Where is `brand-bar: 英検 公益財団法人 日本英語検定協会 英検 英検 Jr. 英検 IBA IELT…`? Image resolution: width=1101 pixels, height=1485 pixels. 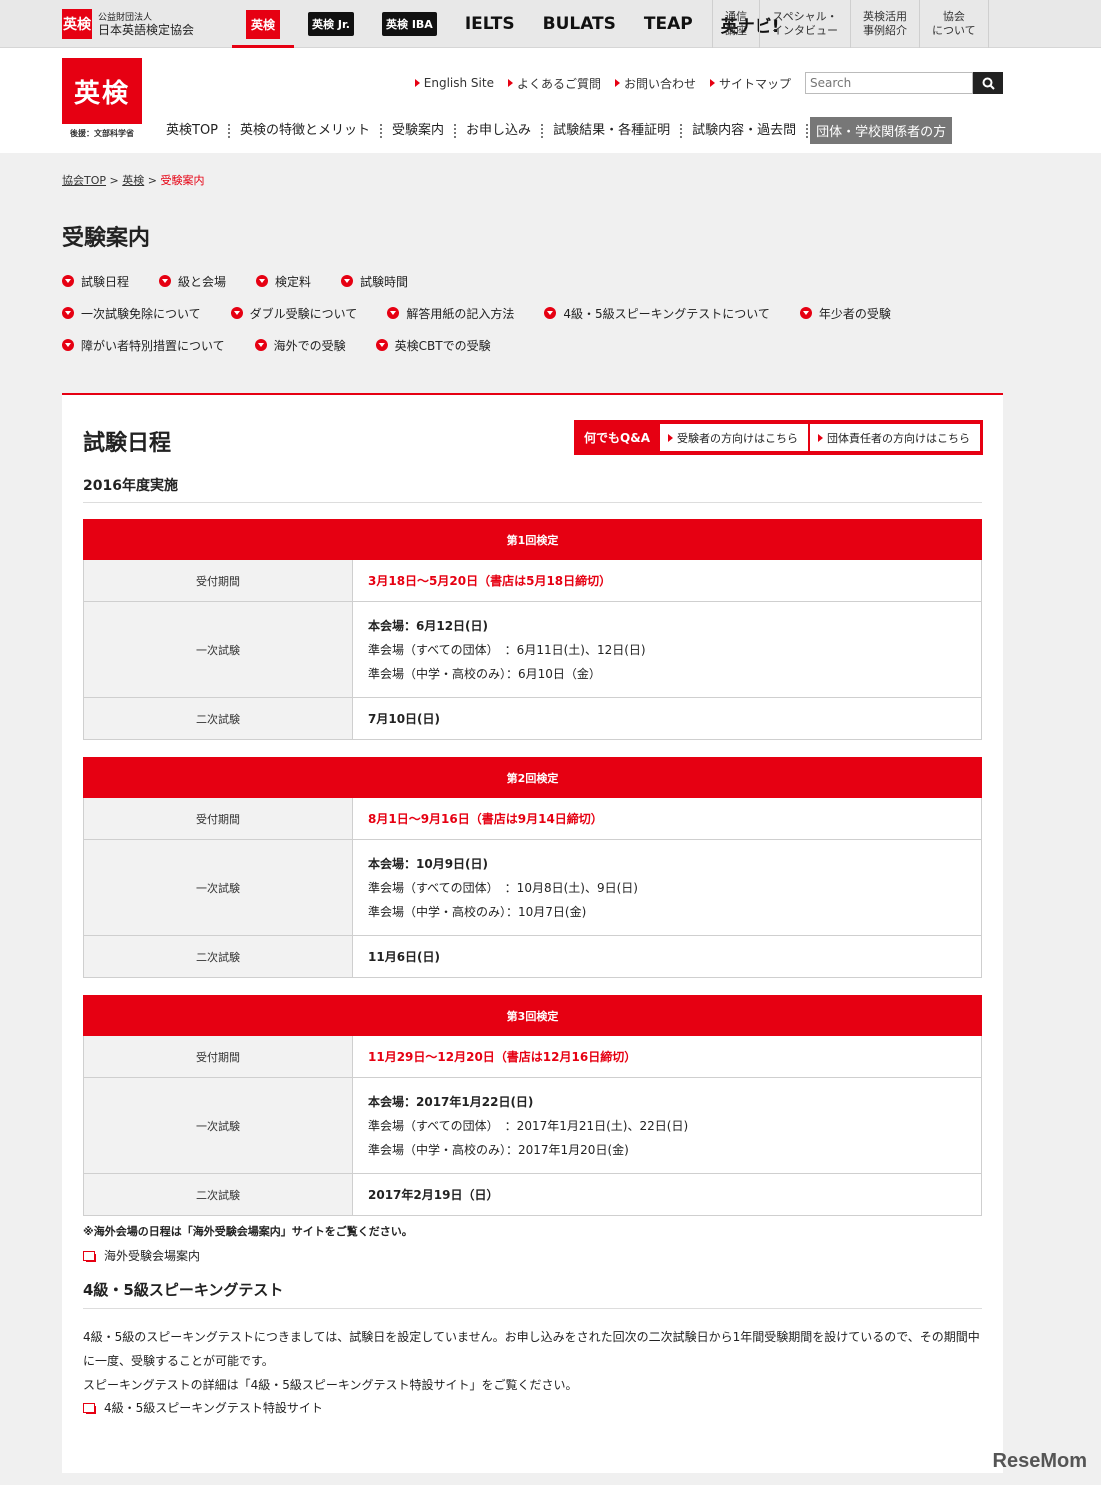 brand-bar: 英検 公益財団法人 日本英語検定協会 英検 英検 Jr. 英検 IBA IELT… is located at coordinates (550, 24).